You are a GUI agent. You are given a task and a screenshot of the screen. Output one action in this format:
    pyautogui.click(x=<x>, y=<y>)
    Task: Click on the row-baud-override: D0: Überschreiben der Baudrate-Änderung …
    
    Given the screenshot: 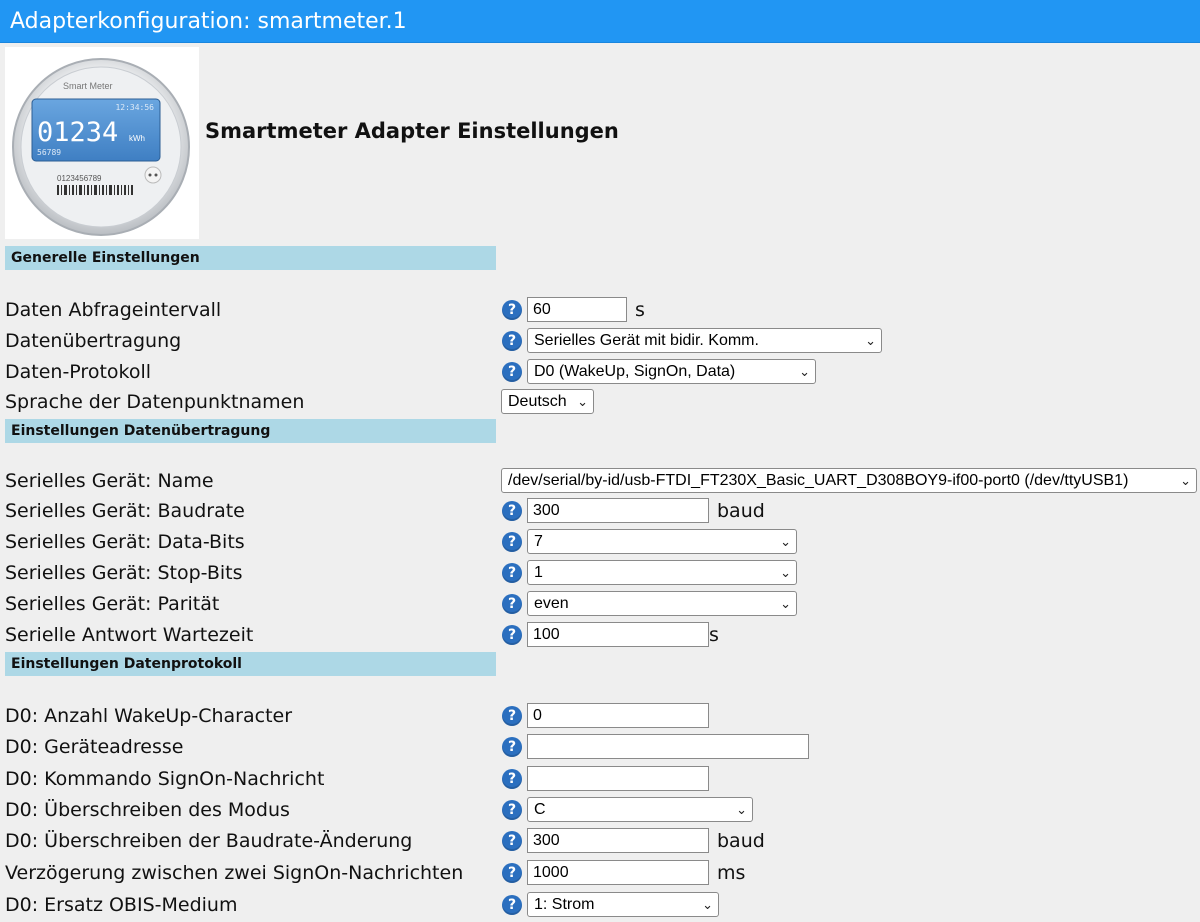 What is the action you would take?
    pyautogui.click(x=600, y=841)
    